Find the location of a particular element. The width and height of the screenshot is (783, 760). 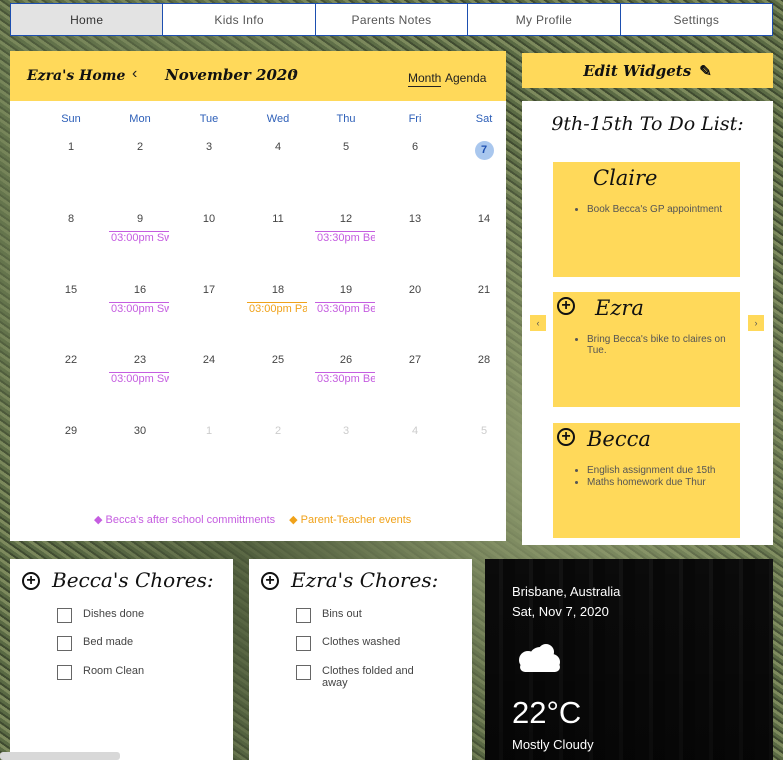

calendar-day-number: 8 is located at coordinates (71, 219).